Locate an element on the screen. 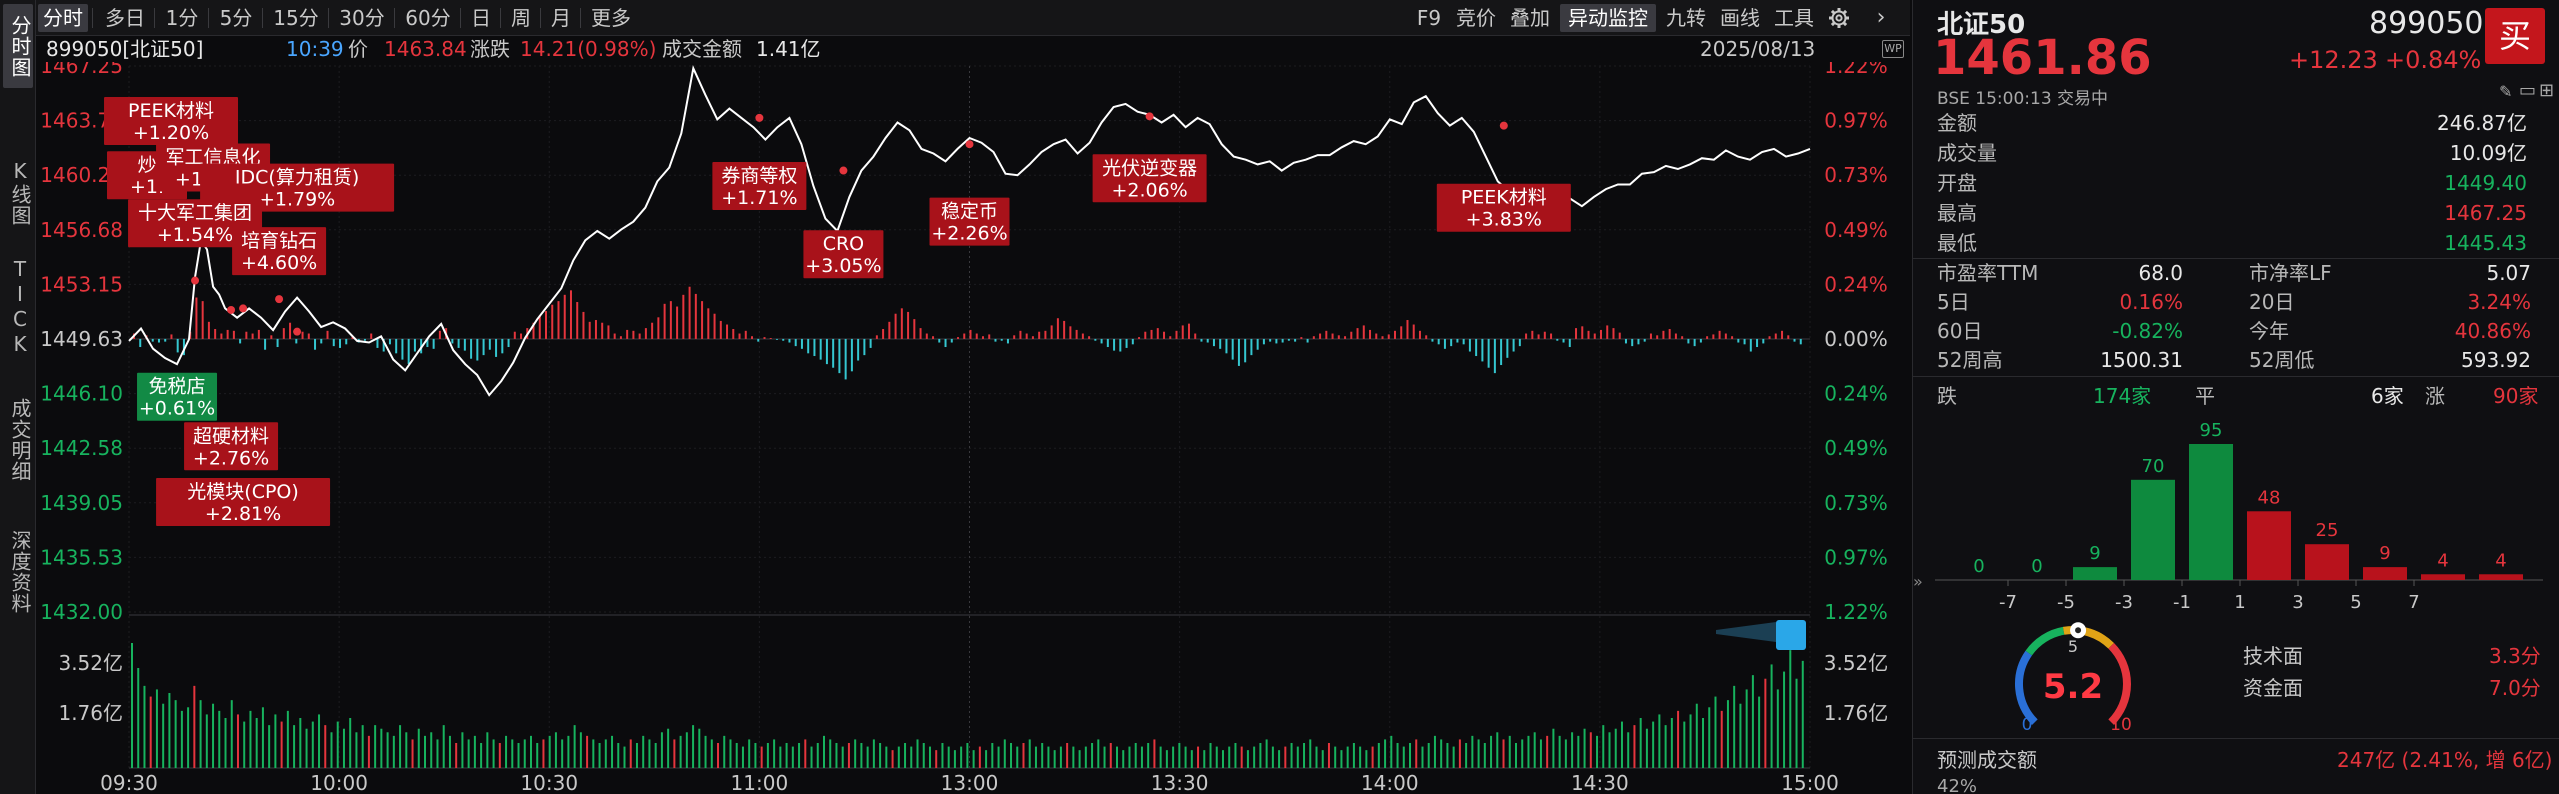  tab-depth-info: 深度资料 is located at coordinates (18, 572).